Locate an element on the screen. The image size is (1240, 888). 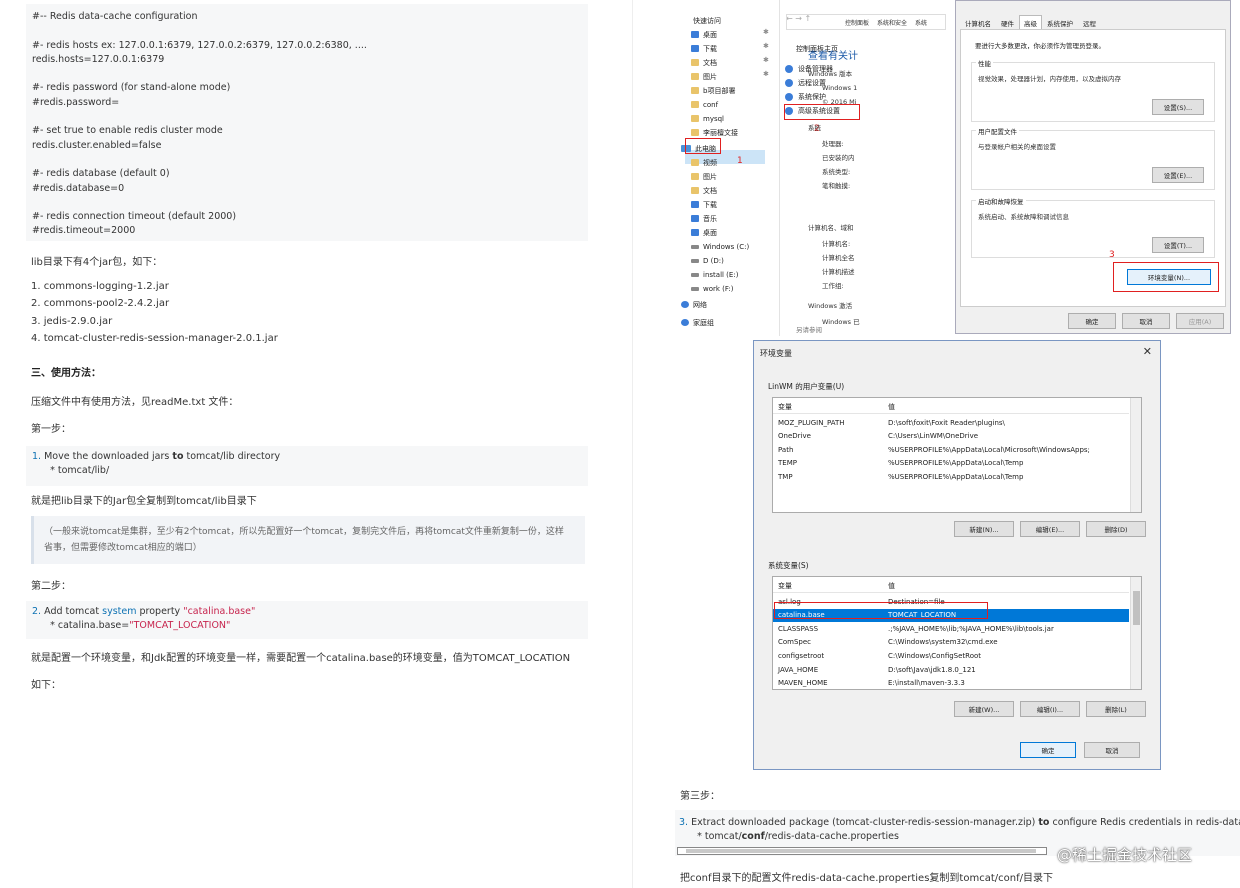
step2-text-property: property is located at coordinates (160, 611).